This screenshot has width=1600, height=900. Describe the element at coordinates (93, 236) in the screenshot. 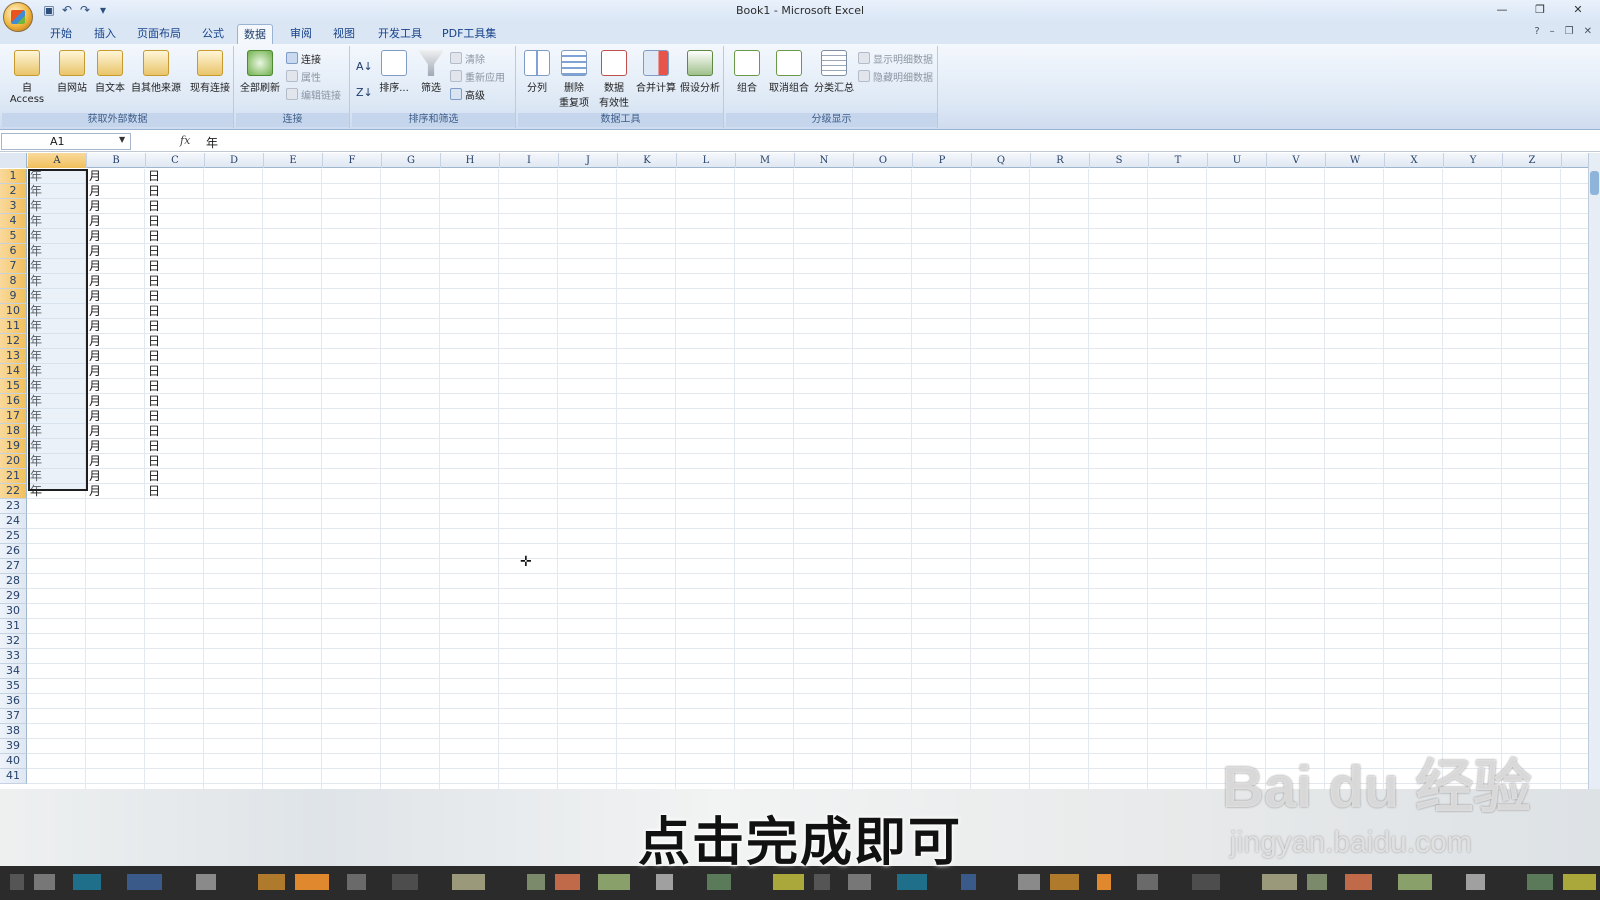

I see `cell-b5: 月` at that location.